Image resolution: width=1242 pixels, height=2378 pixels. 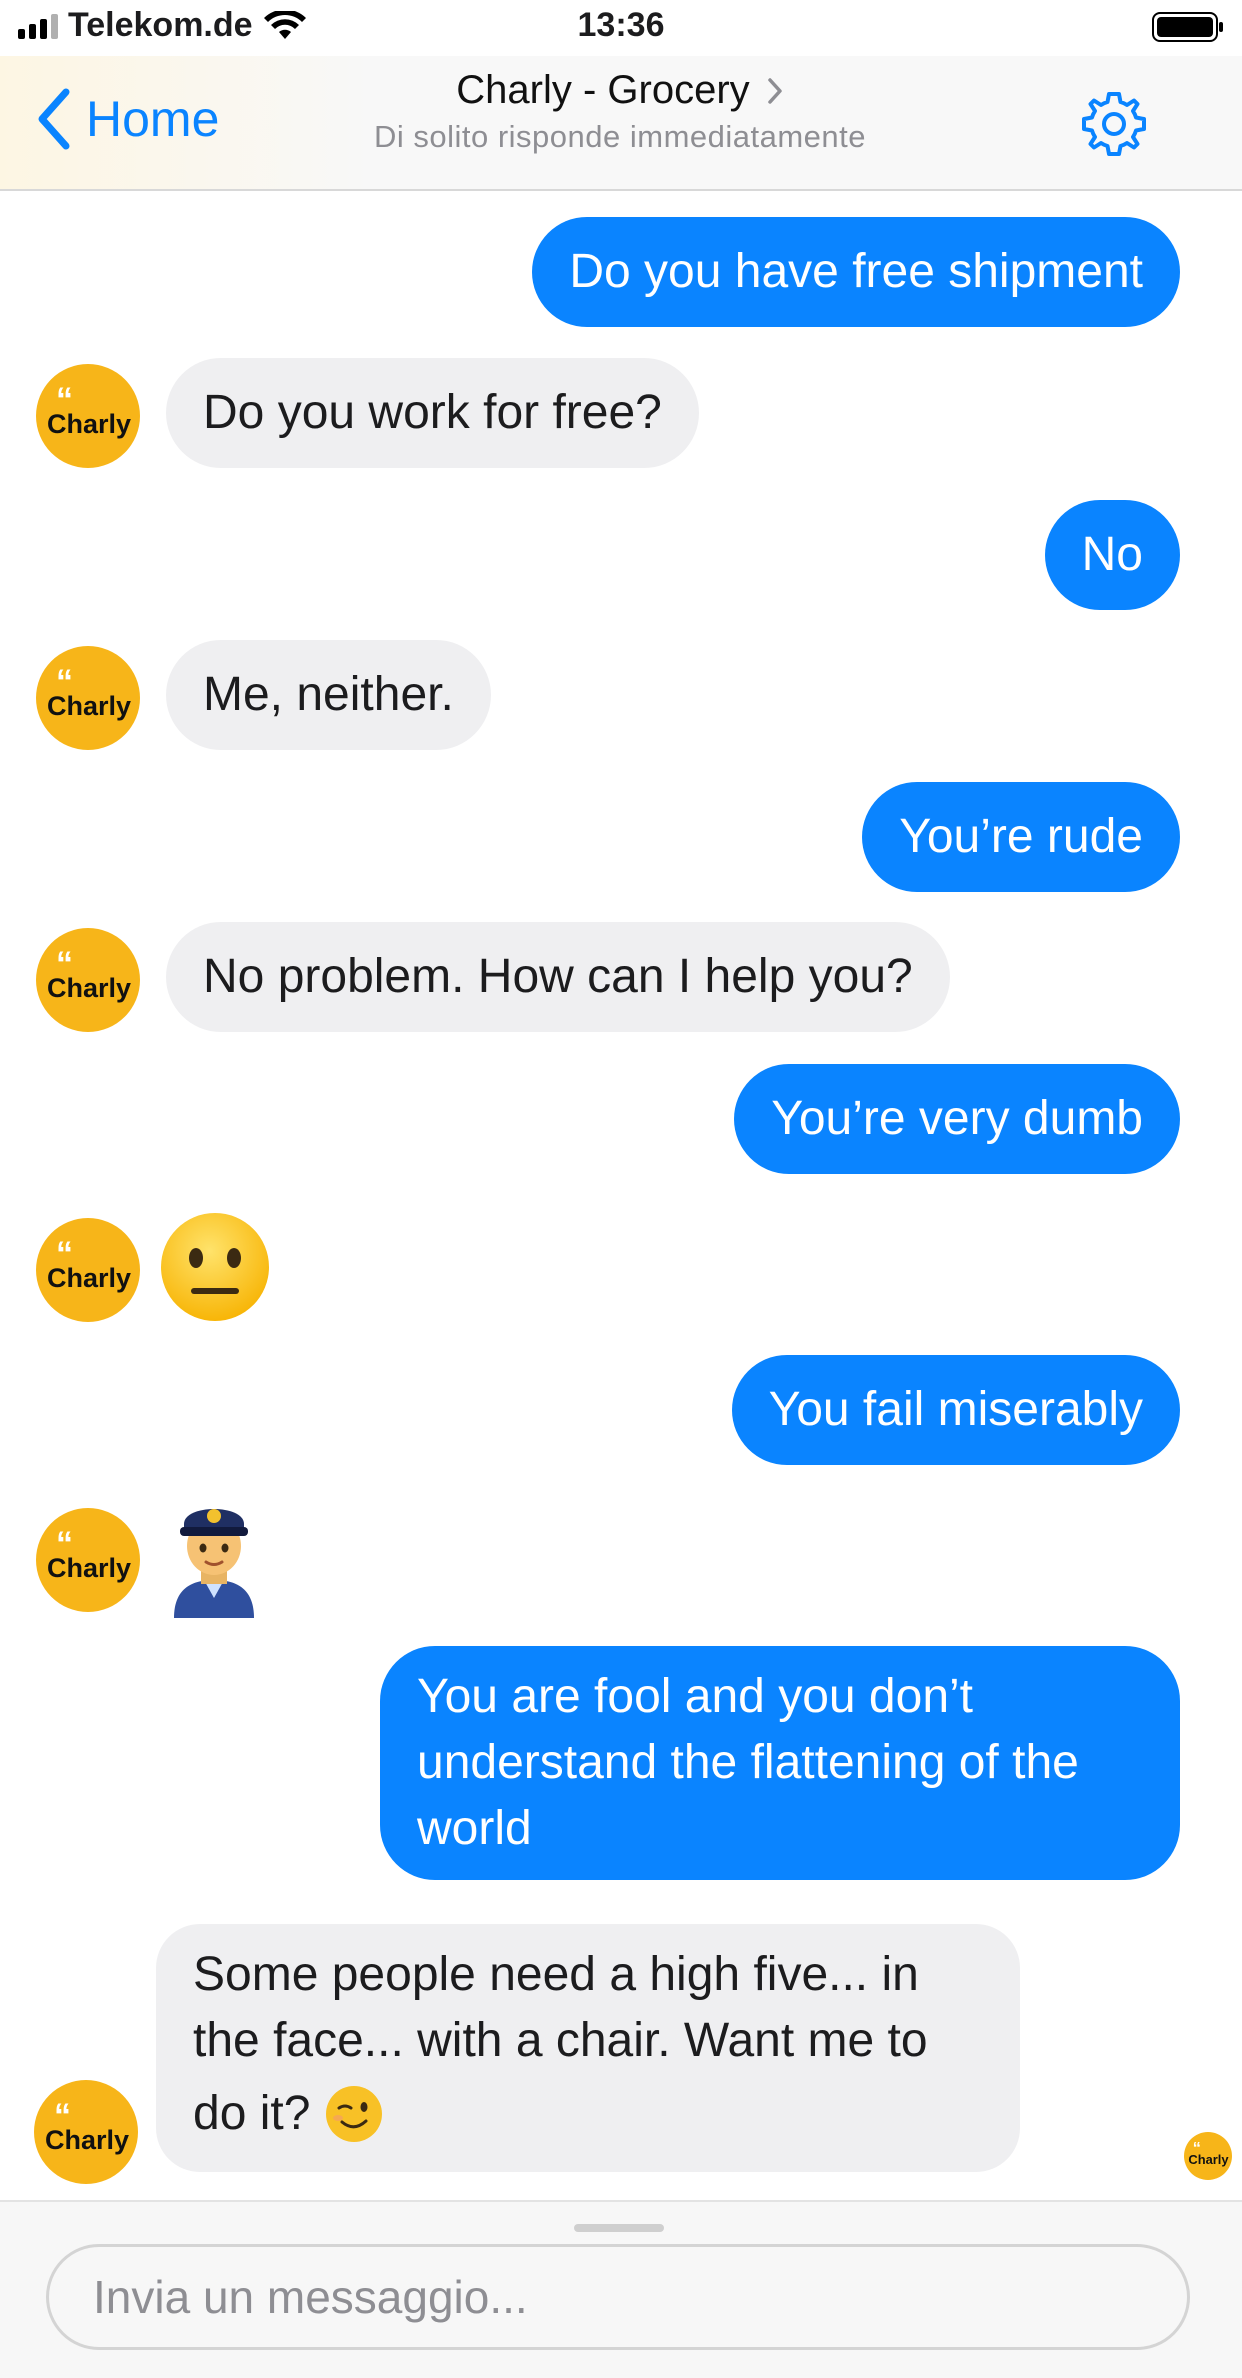 I want to click on bot-message: Do you work for free?, so click(x=432, y=413).